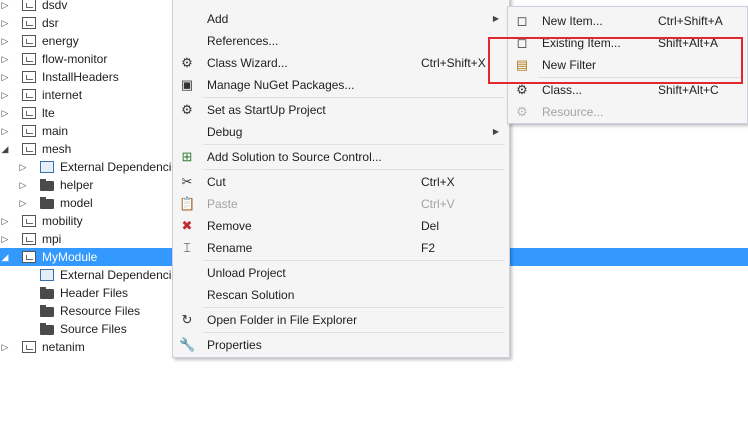 The height and width of the screenshot is (441, 748). I want to click on tree-row-label: mpi, so click(52, 239).